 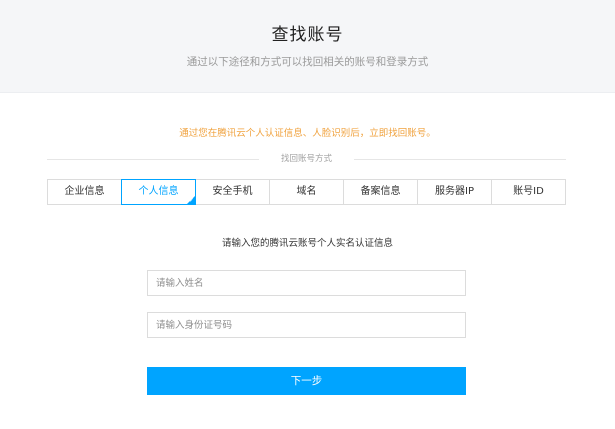 I want to click on recovery-method-tabs: 企业信息 个人信息 ✓ 安全手机 域名 备案信息 服务器IP 账号ID, so click(x=306, y=192).